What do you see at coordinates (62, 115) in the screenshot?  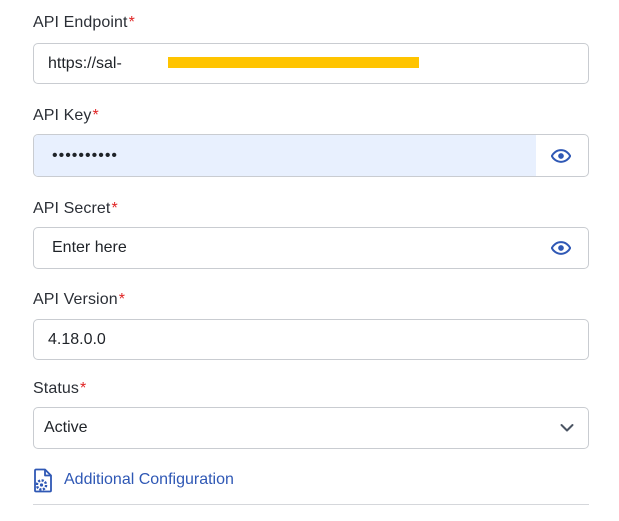 I see `api-key-label-text: API Key` at bounding box center [62, 115].